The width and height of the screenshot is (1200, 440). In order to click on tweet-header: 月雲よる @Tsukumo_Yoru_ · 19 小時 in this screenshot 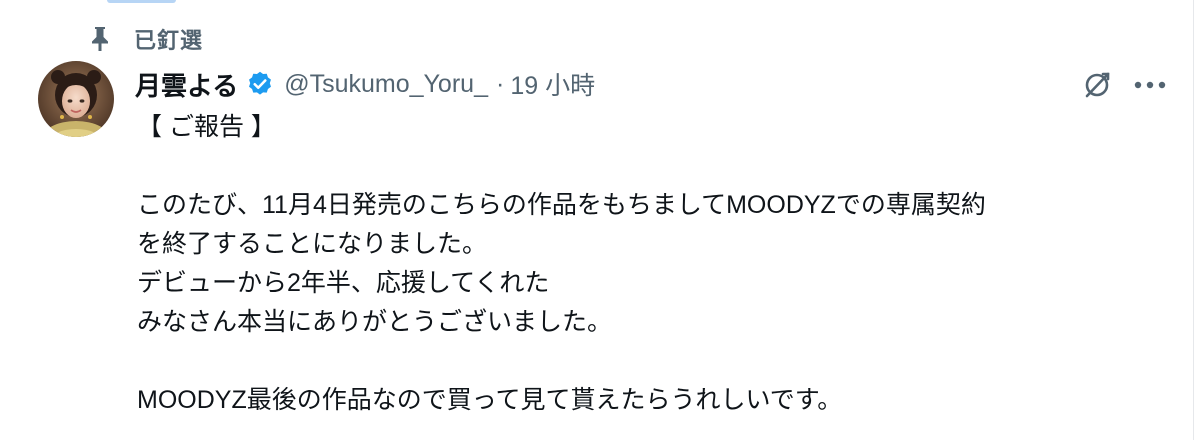, I will do `click(365, 84)`.